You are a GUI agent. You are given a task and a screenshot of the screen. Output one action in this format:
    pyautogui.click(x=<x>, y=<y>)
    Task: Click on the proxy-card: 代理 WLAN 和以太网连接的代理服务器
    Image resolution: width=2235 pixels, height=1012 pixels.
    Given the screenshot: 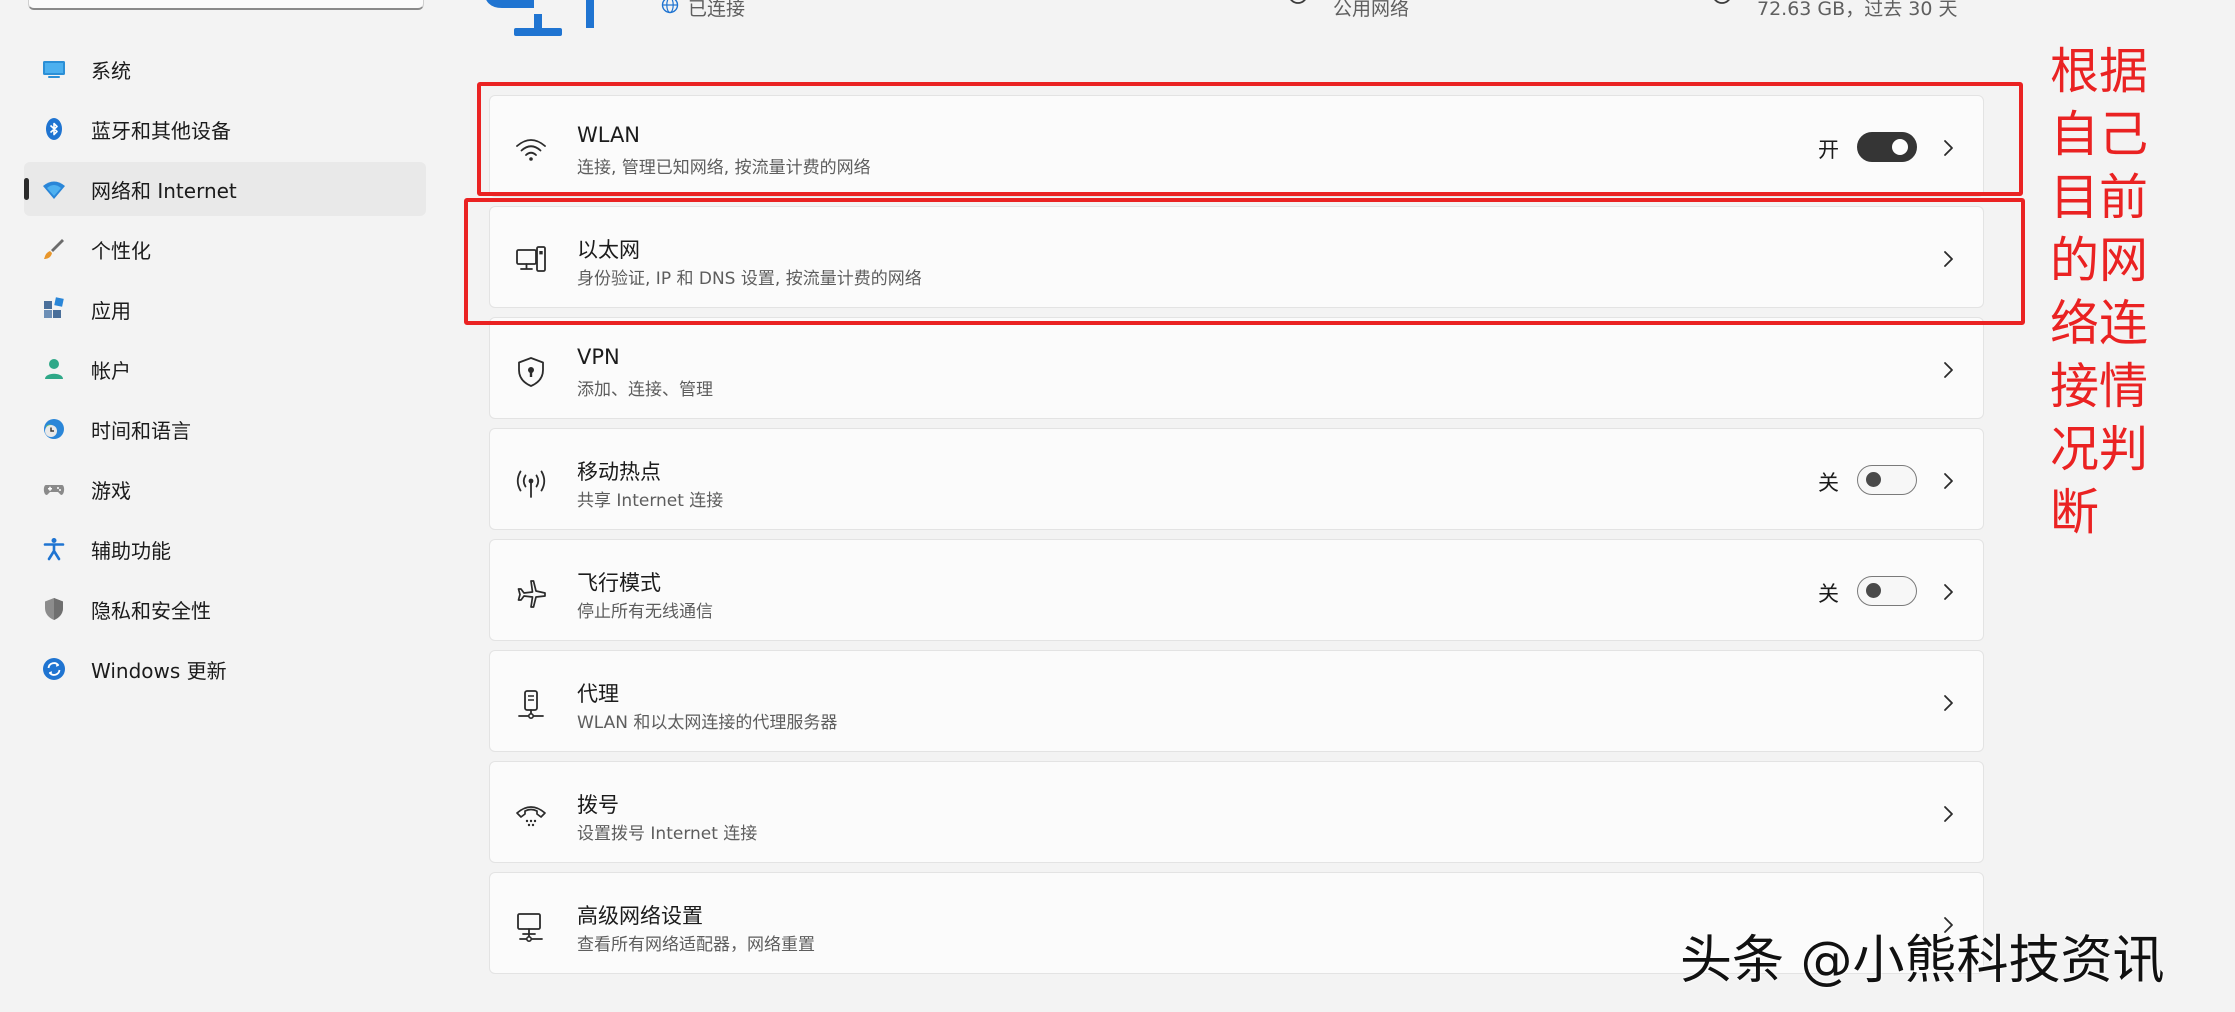 What is the action you would take?
    pyautogui.click(x=1236, y=701)
    